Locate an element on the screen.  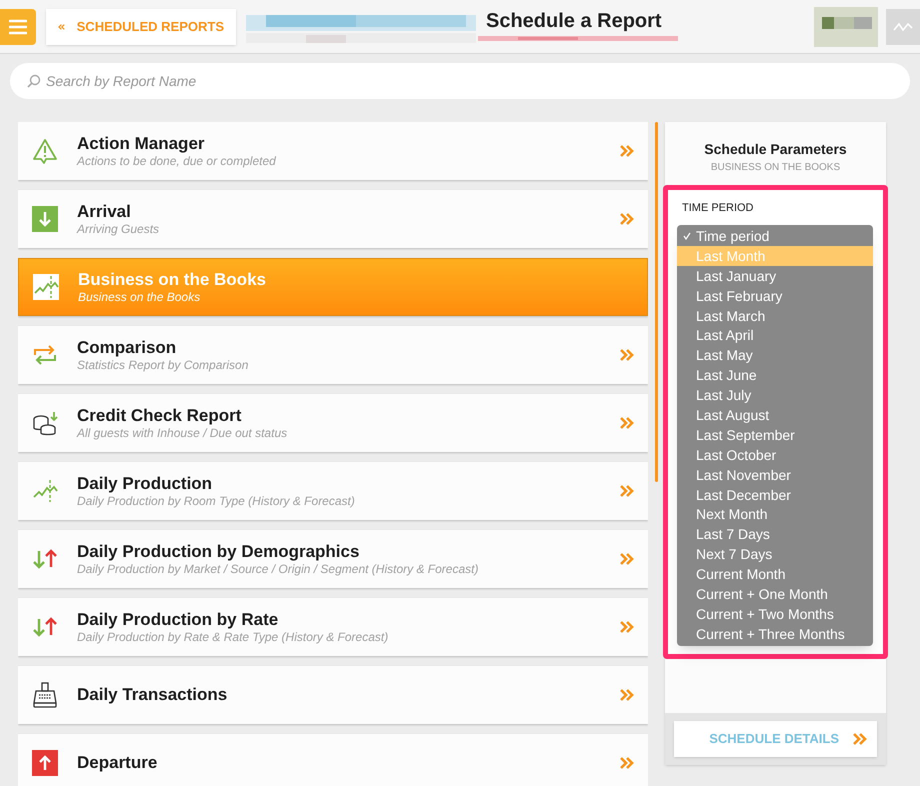
back-button: SCHEDULED REPORTS is located at coordinates (141, 26).